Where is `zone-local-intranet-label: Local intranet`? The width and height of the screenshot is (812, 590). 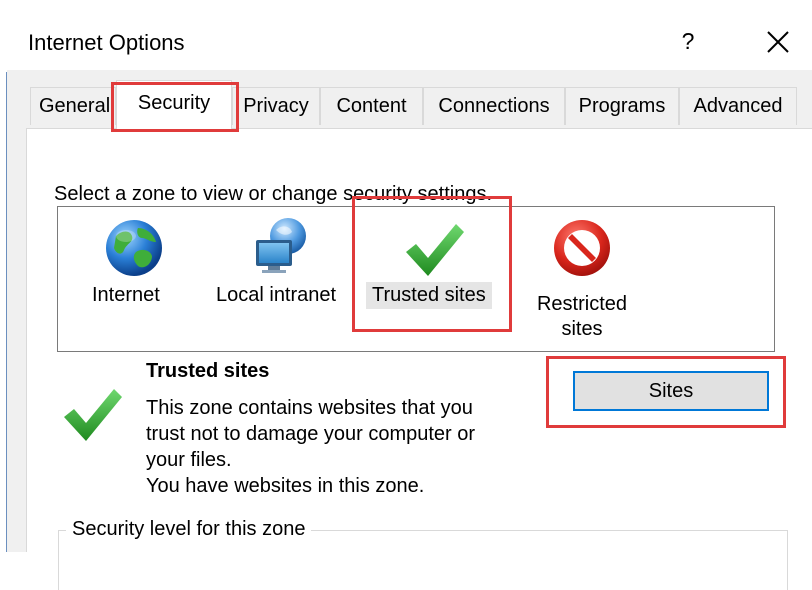
zone-local-intranet-label: Local intranet is located at coordinates (276, 295).